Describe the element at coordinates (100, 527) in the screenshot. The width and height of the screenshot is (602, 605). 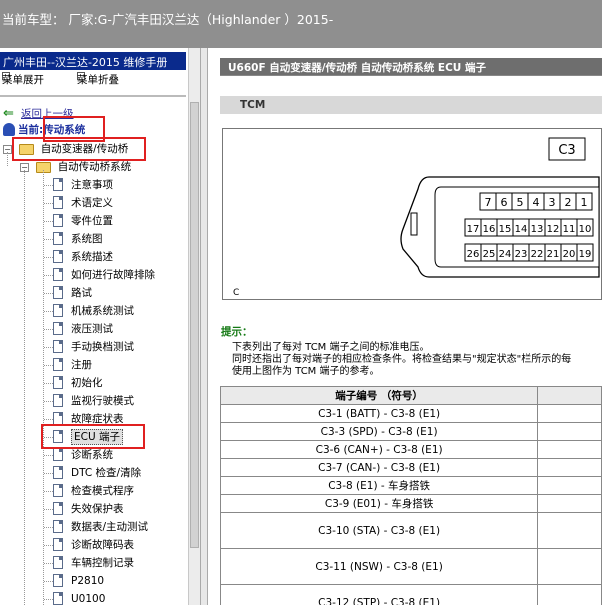
I see `tree-item: 数据表/主动测试` at that location.